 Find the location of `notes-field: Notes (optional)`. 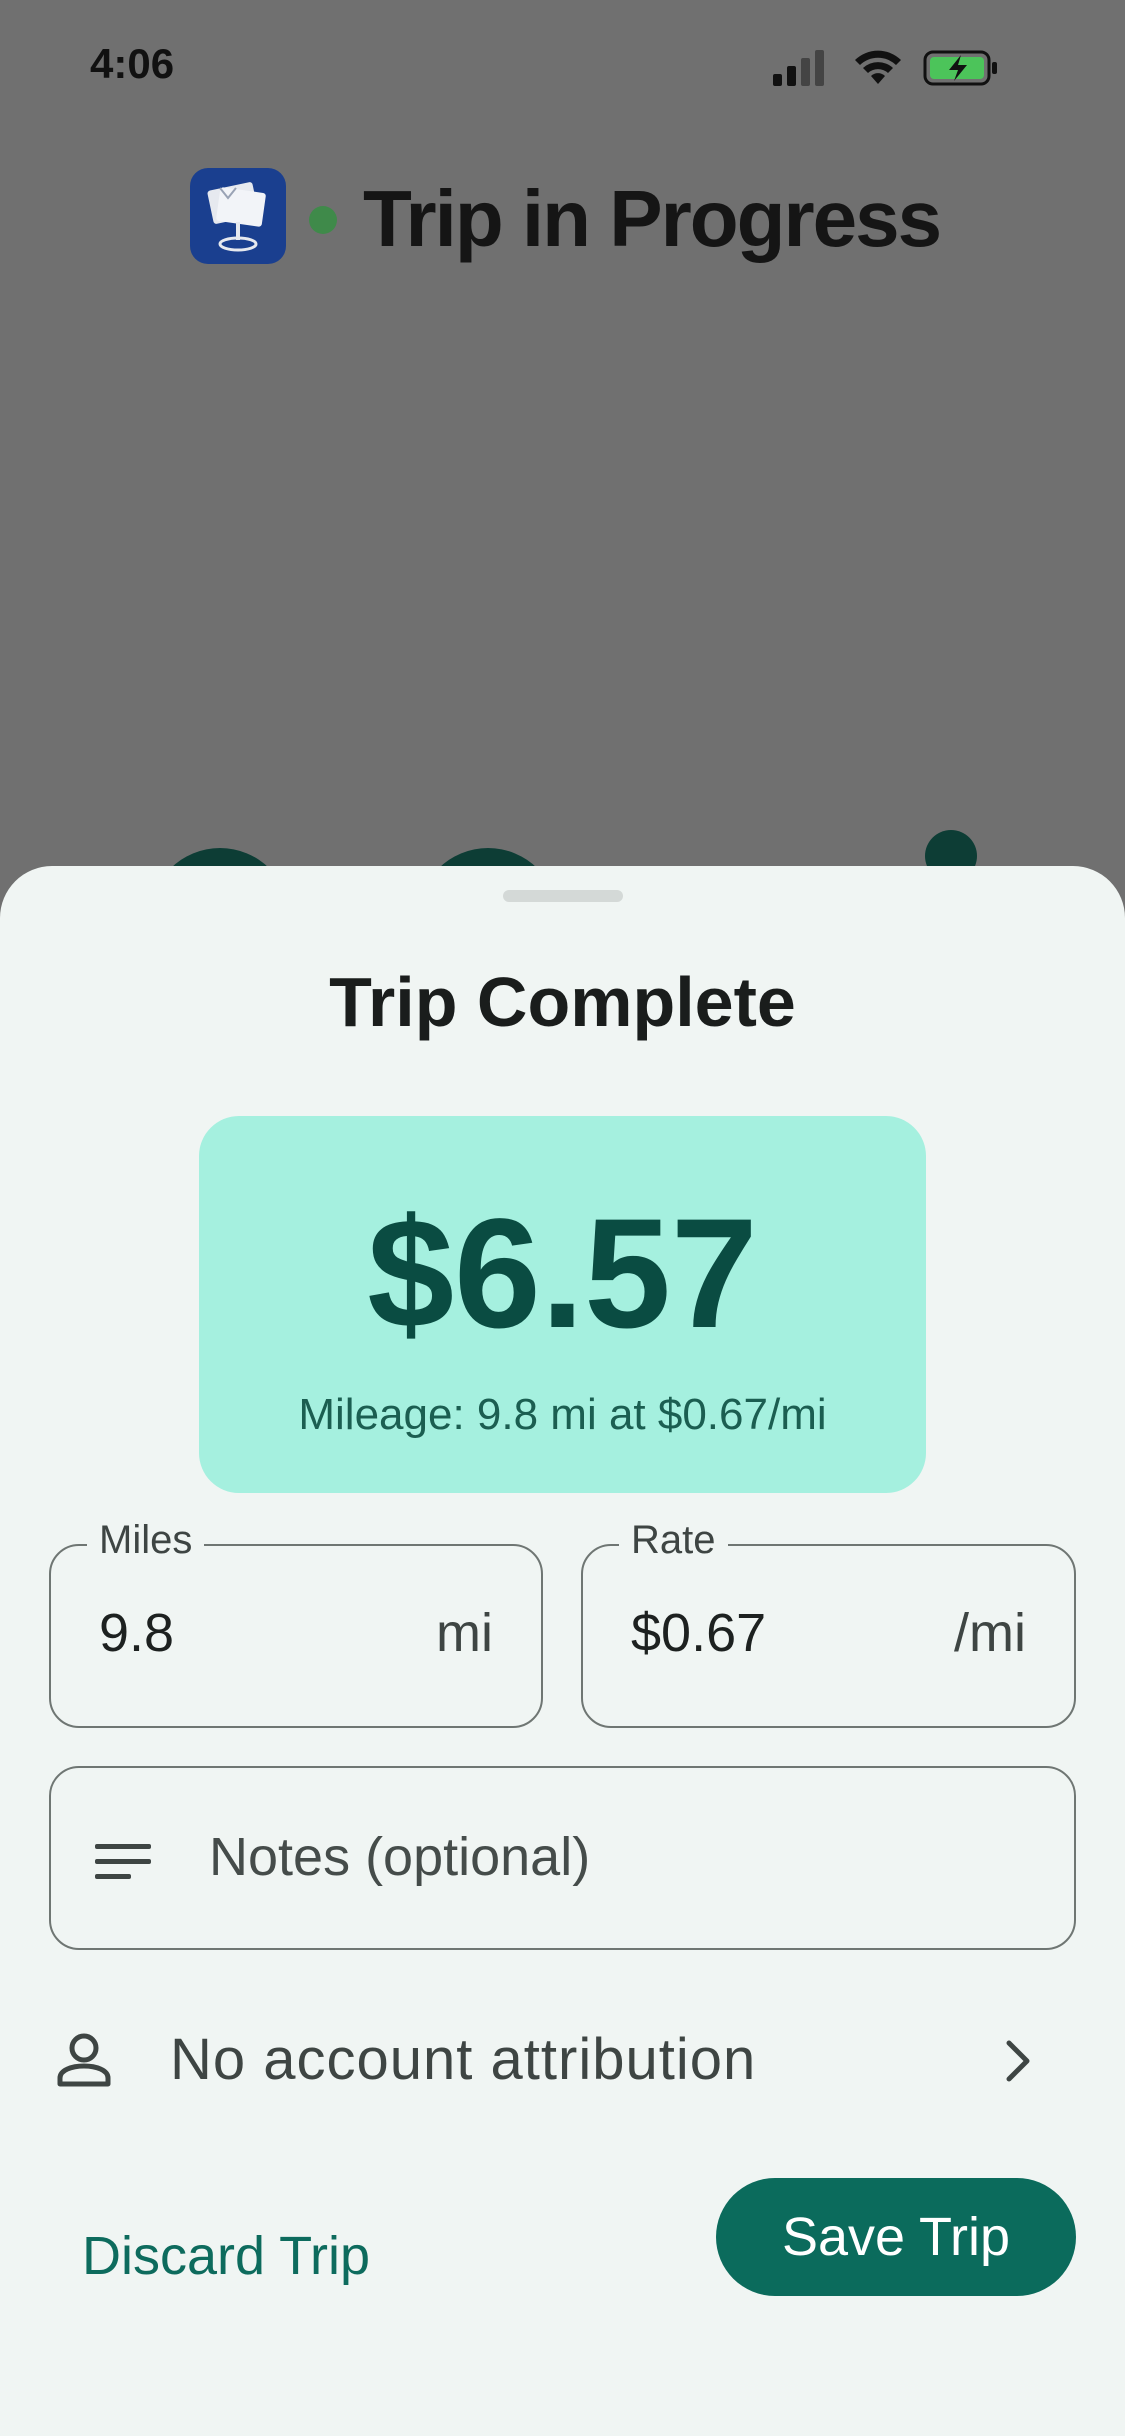

notes-field: Notes (optional) is located at coordinates (562, 1858).